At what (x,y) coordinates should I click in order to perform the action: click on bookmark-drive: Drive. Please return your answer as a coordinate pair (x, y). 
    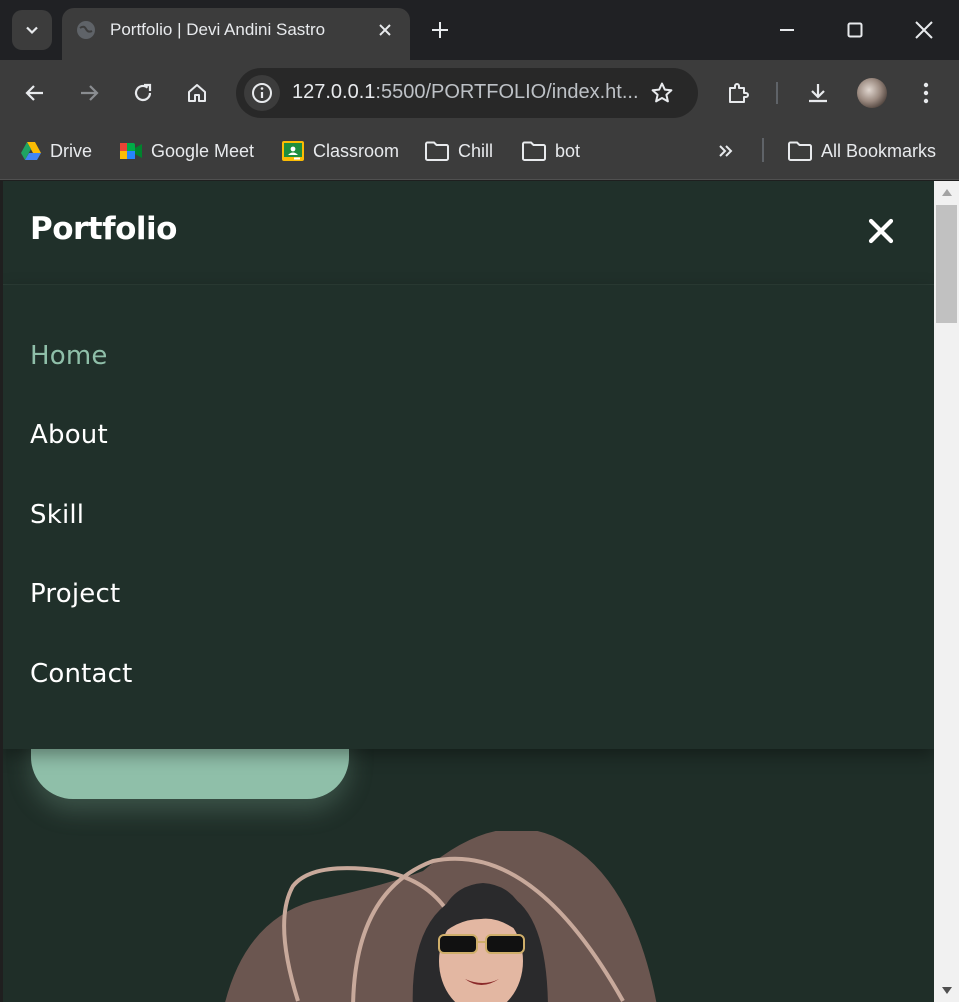
    Looking at the image, I should click on (56, 151).